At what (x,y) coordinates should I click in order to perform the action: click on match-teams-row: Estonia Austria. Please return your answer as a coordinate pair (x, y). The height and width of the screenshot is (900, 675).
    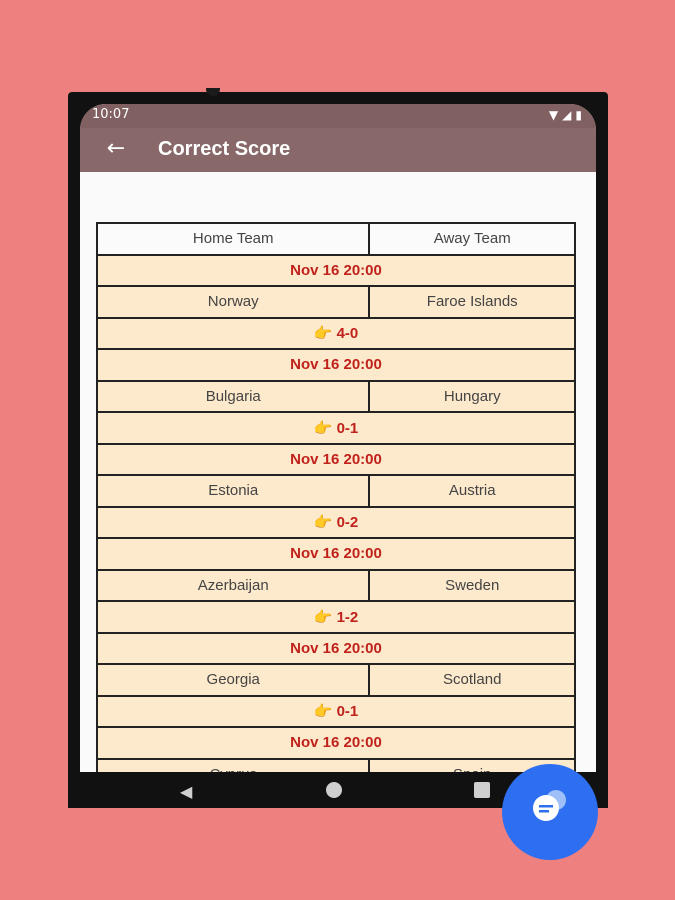
    Looking at the image, I should click on (335, 491).